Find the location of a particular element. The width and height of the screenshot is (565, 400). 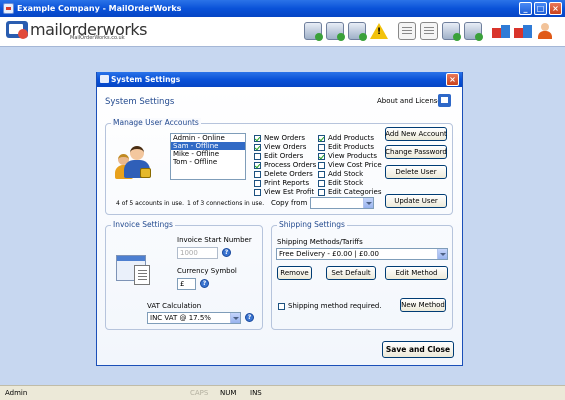

perm-view-products: View Products is located at coordinates (347, 156).